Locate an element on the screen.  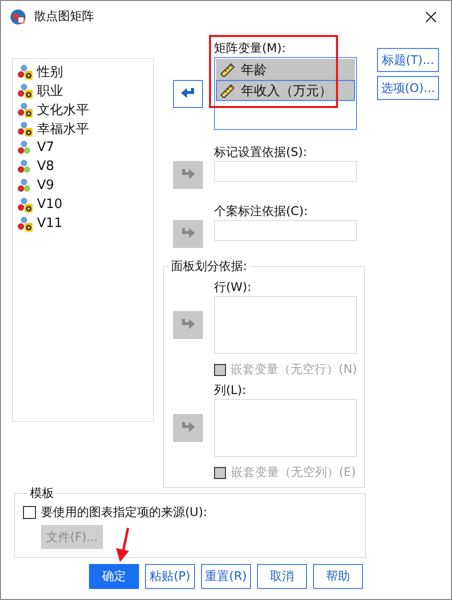
variable-name: 年龄 is located at coordinates (254, 70).